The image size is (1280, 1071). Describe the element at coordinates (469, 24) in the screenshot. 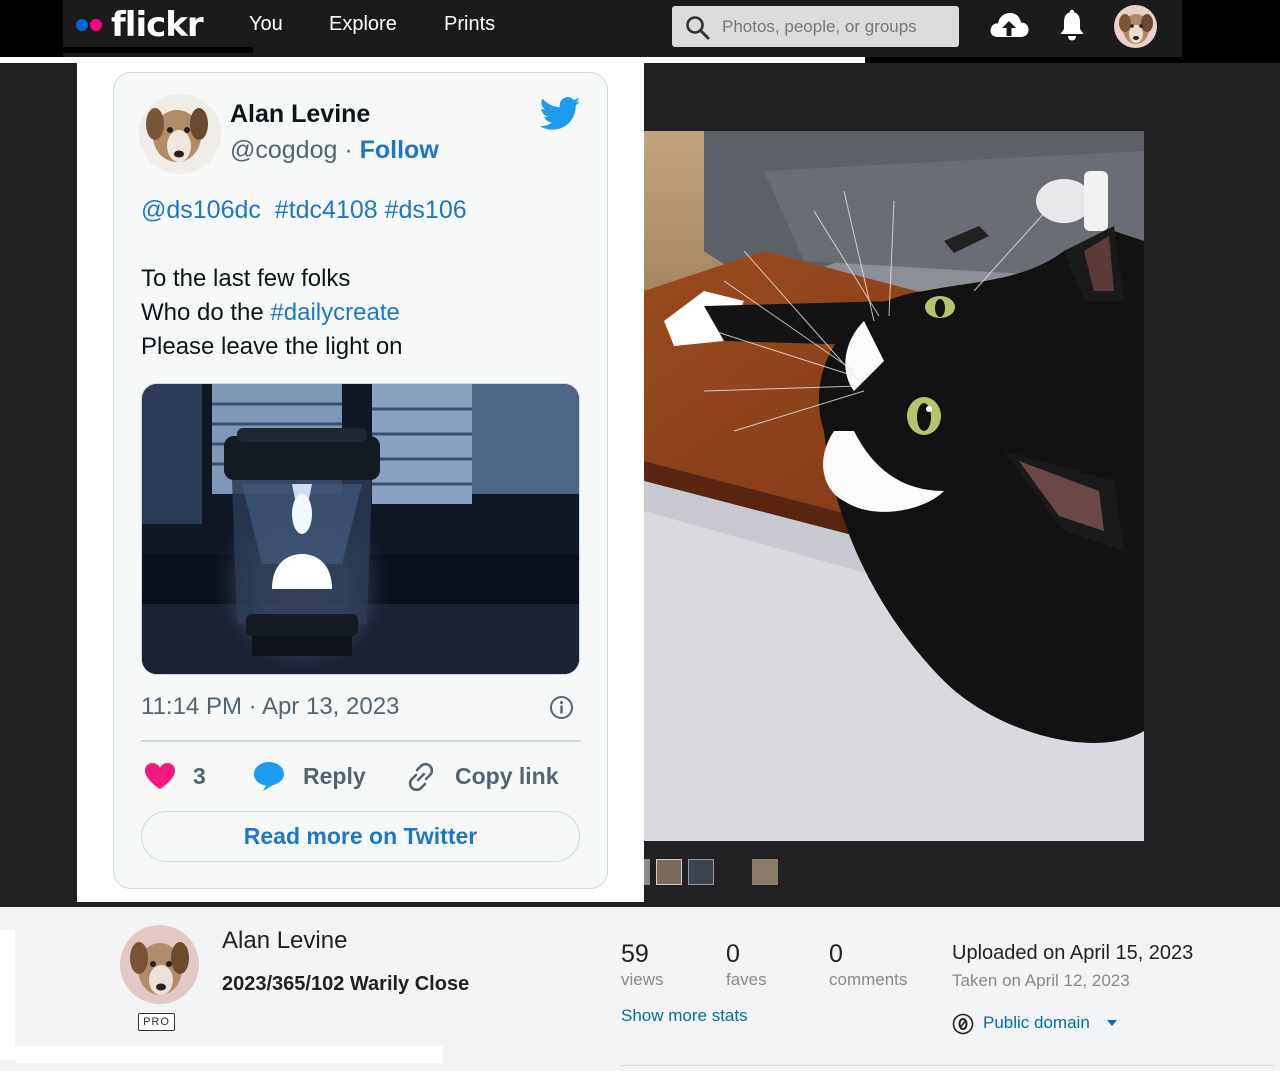

I see `nav-prints: Prints` at that location.